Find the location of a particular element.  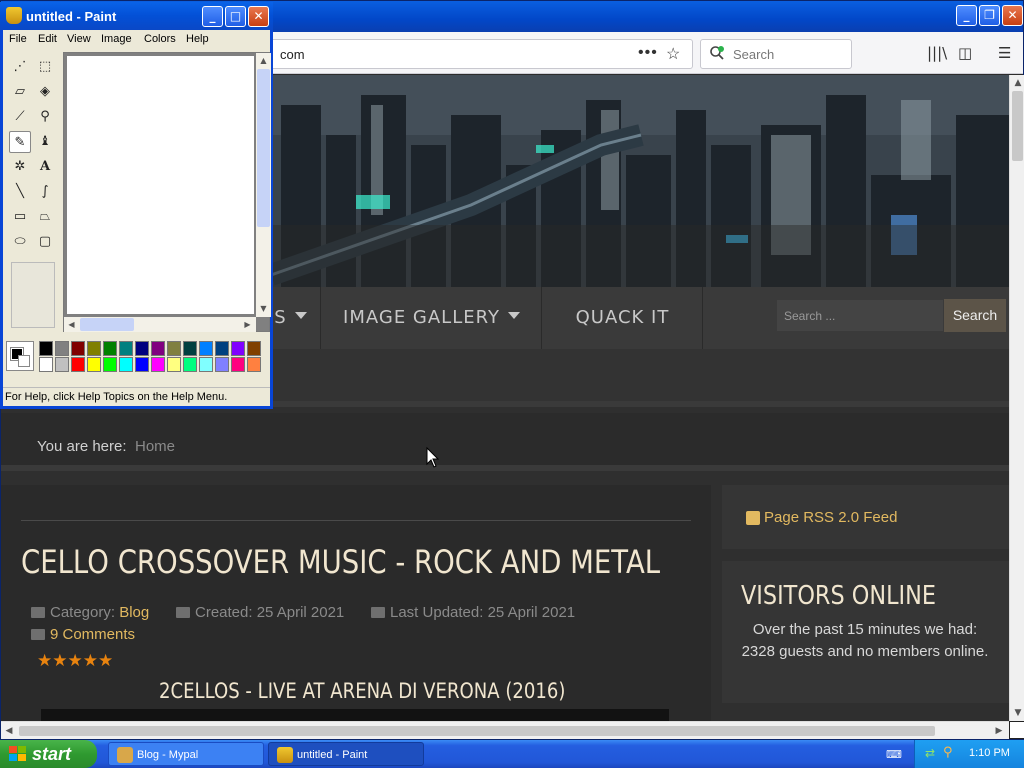

eraser-icon: ▱ is located at coordinates (20, 92).